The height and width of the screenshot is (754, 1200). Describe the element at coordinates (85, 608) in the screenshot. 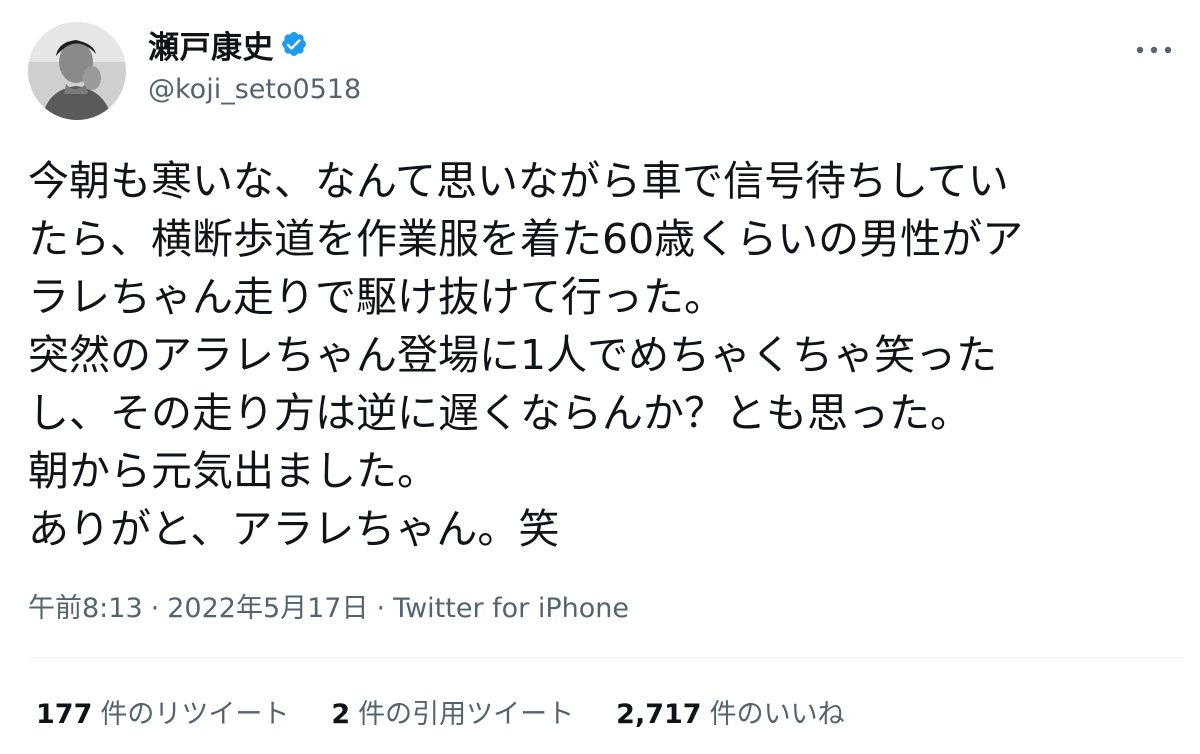

I see `tweet-time: 午前8:13` at that location.